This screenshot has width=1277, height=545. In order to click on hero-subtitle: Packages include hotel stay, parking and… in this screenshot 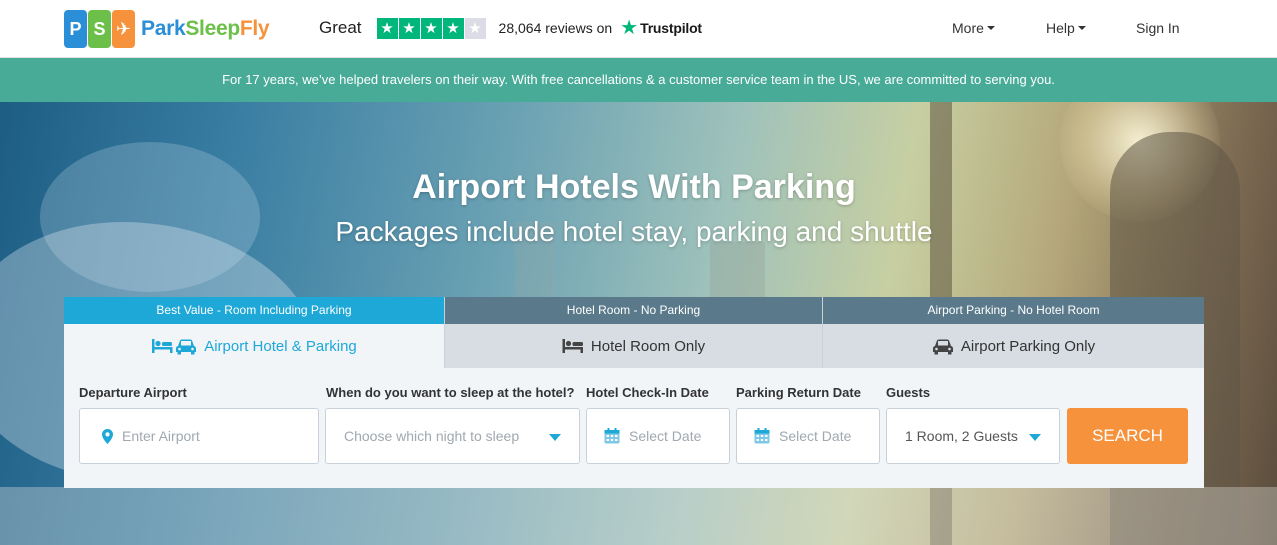, I will do `click(634, 231)`.